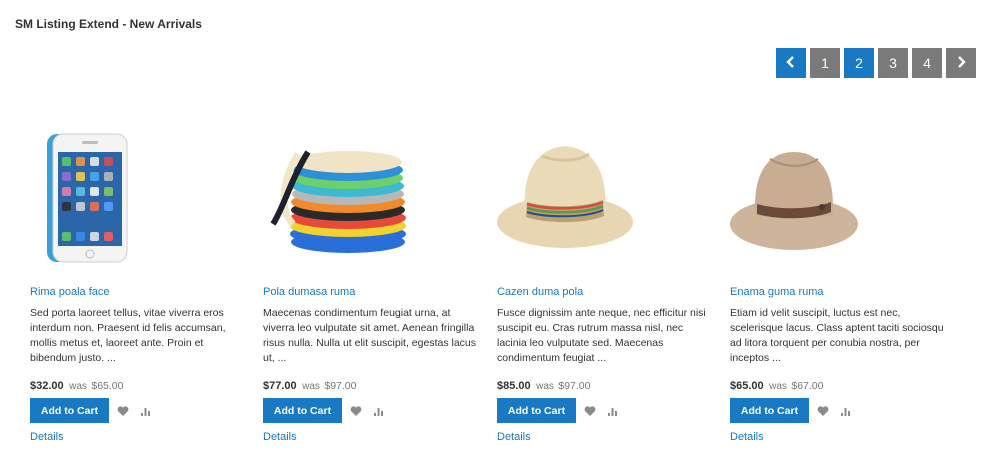 The width and height of the screenshot is (989, 459). Describe the element at coordinates (309, 292) in the screenshot. I see `product-name-link: Pola dumasa ruma` at that location.